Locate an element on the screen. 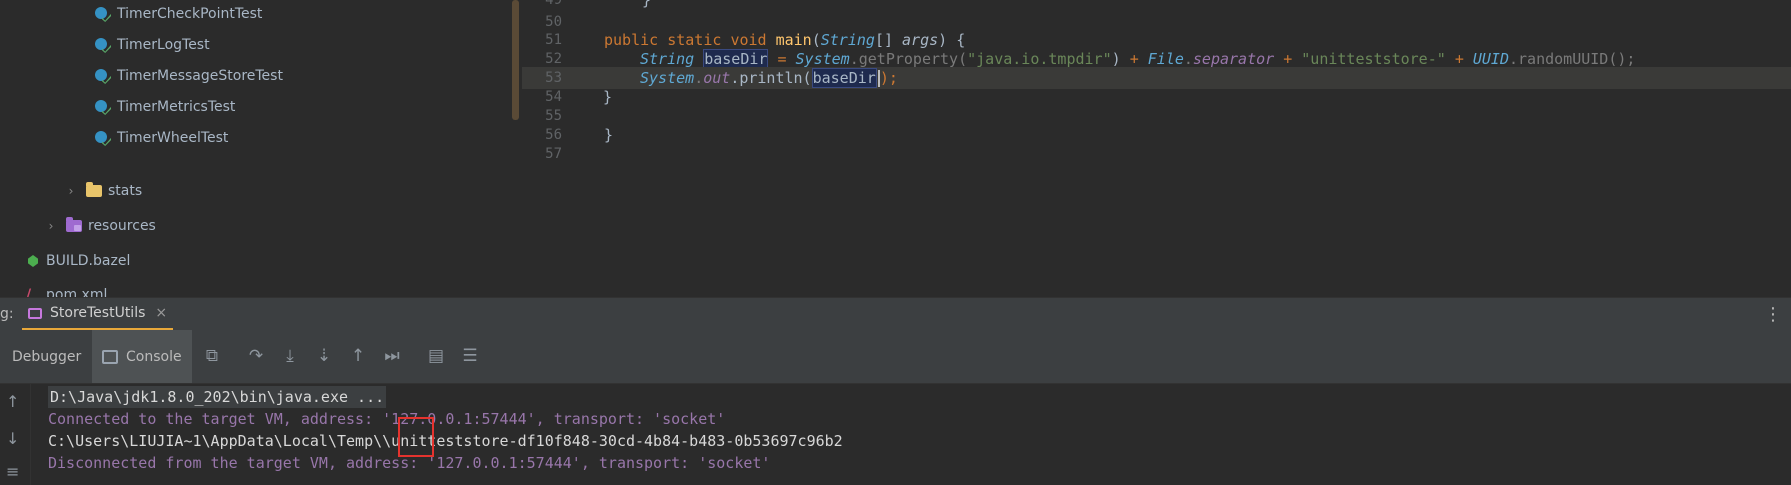 The height and width of the screenshot is (485, 1791). tree-item-label: TimerWheelTest is located at coordinates (173, 138).